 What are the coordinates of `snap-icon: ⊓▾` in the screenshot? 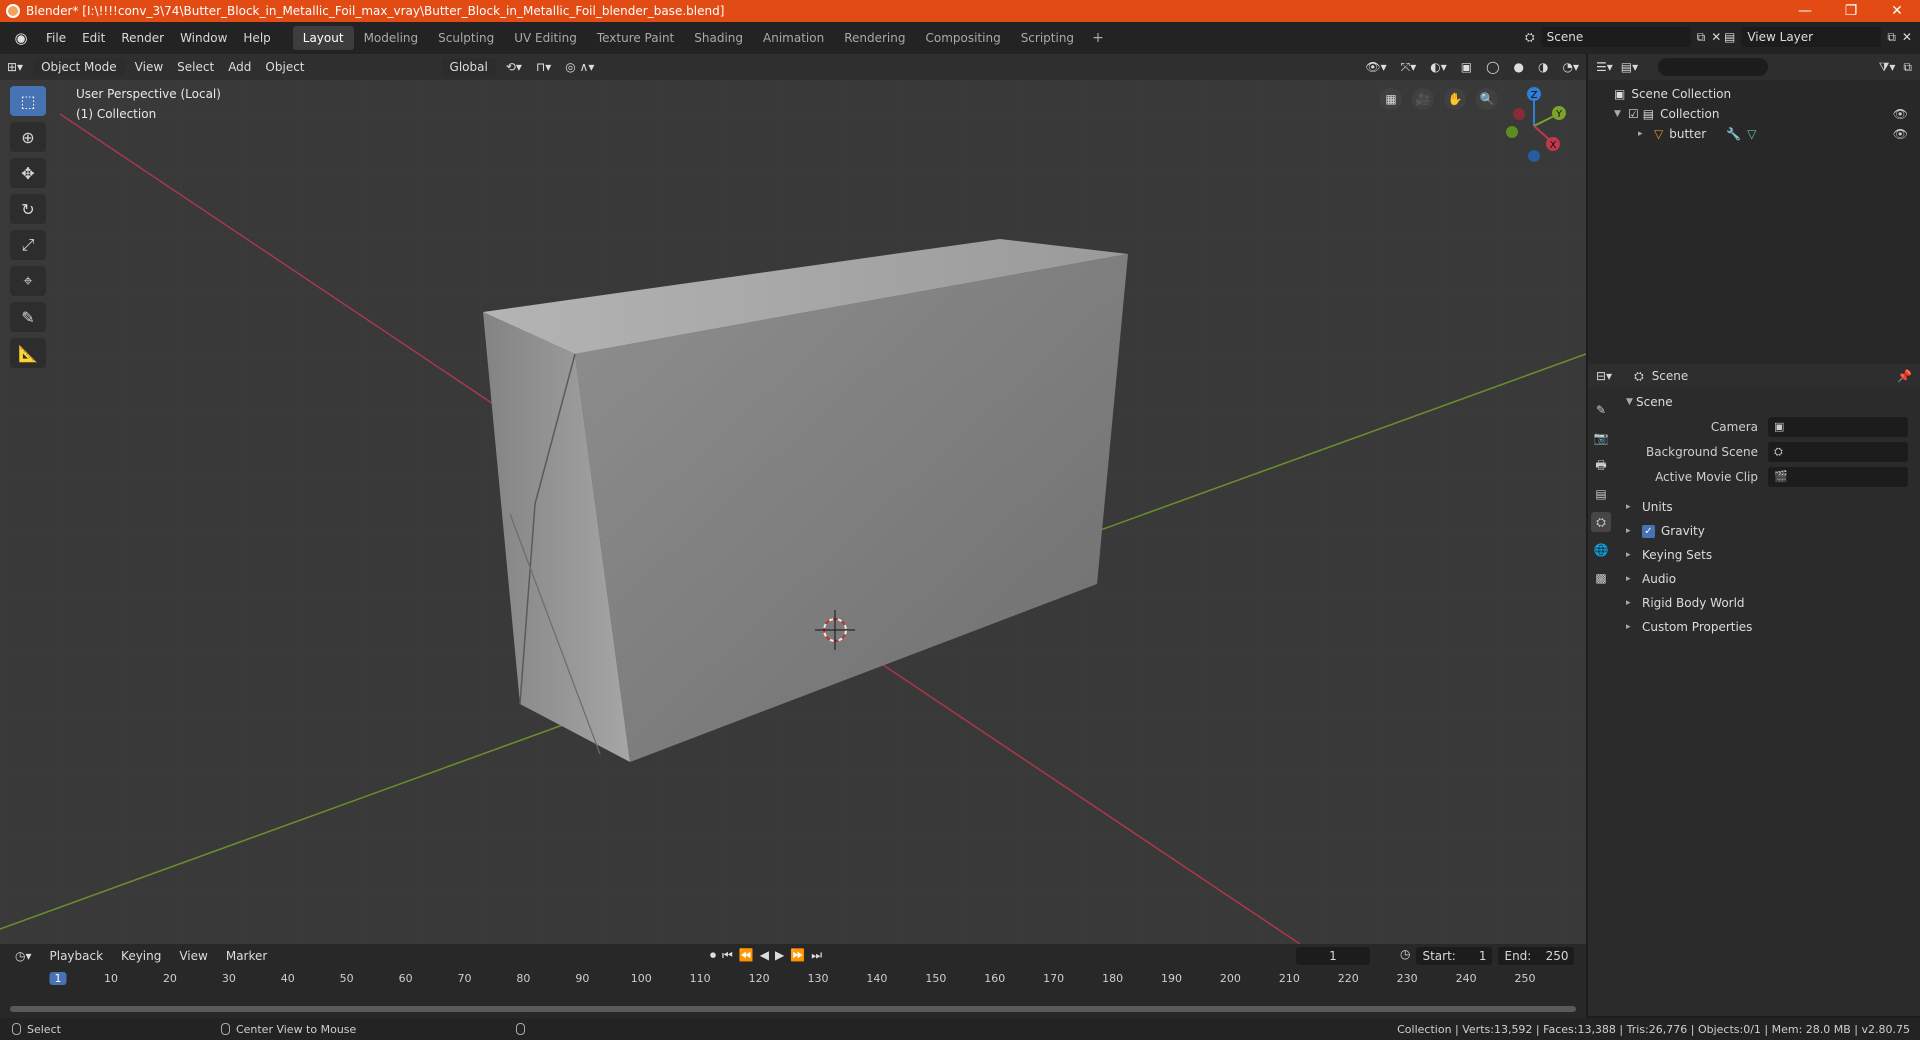 It's located at (543, 67).